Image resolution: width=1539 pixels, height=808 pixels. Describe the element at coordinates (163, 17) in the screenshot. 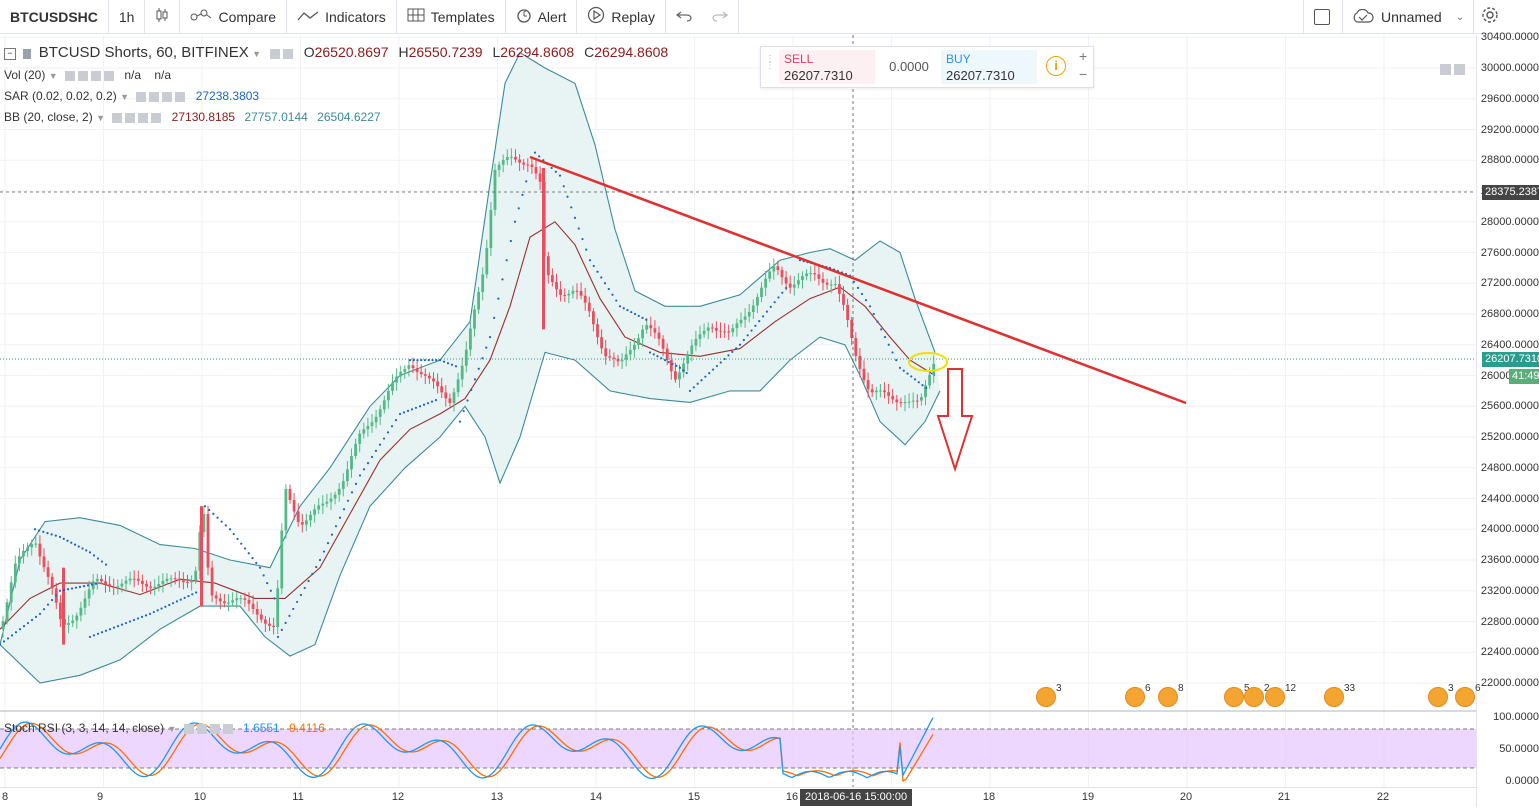

I see `chart-style-button` at that location.